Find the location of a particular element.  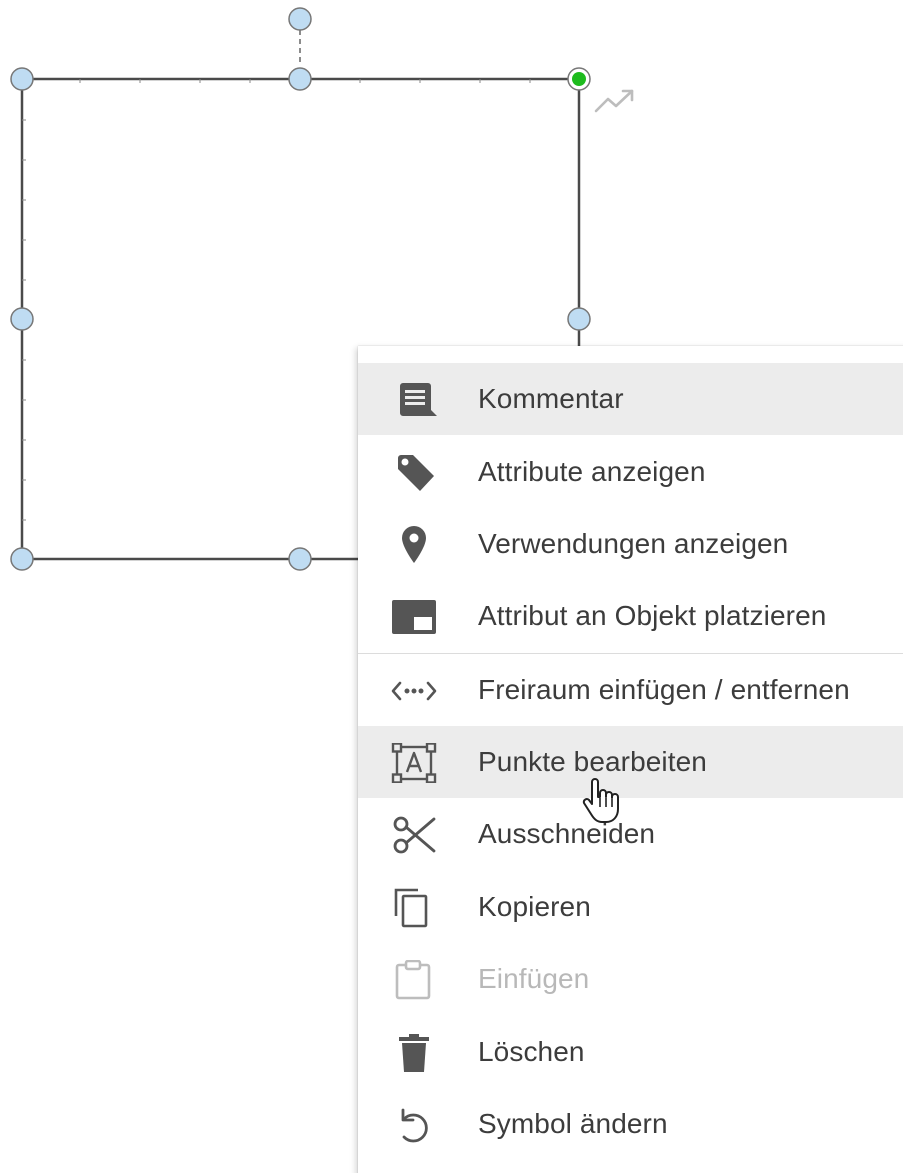

attribute-placement-icon is located at coordinates (414, 617).